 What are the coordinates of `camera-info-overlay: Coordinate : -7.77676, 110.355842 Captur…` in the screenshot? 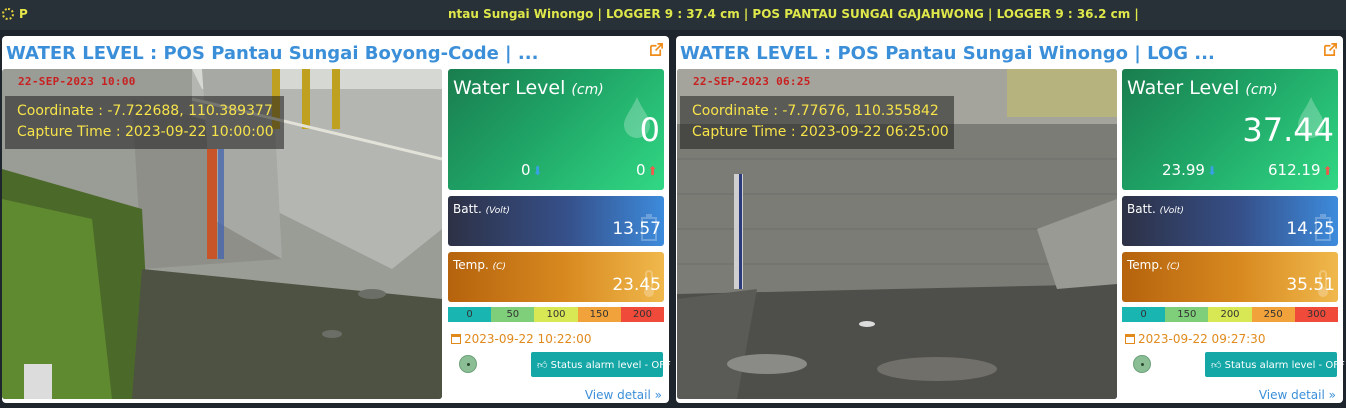 It's located at (817, 122).